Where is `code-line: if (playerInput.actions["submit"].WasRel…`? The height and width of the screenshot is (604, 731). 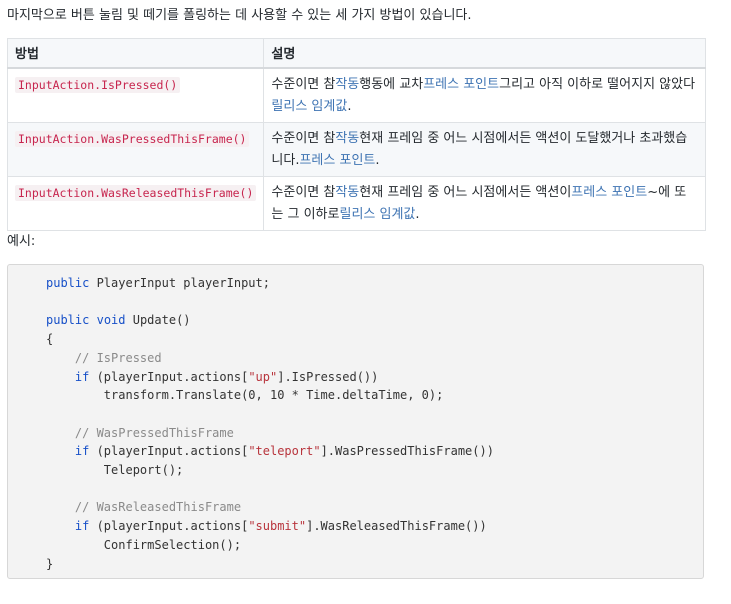 code-line: if (playerInput.actions["submit"].WasRel… is located at coordinates (270, 526).